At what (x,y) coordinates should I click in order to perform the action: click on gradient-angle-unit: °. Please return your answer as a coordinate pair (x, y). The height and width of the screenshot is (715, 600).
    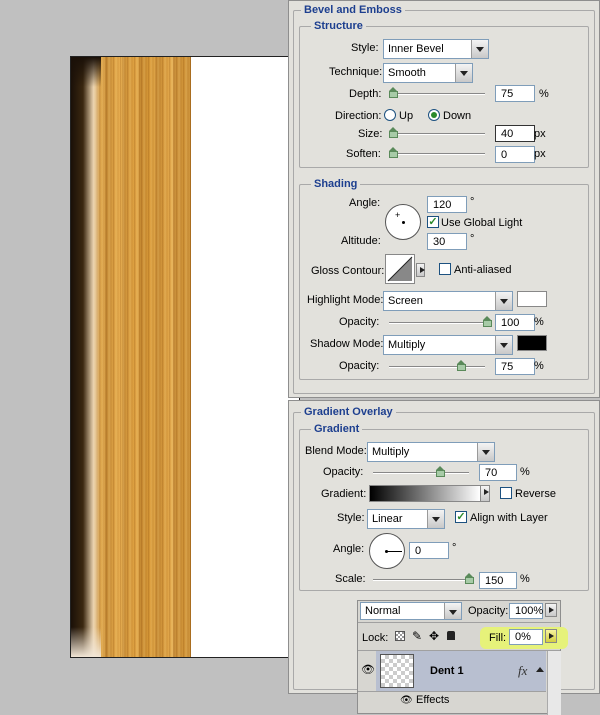
    Looking at the image, I should click on (454, 548).